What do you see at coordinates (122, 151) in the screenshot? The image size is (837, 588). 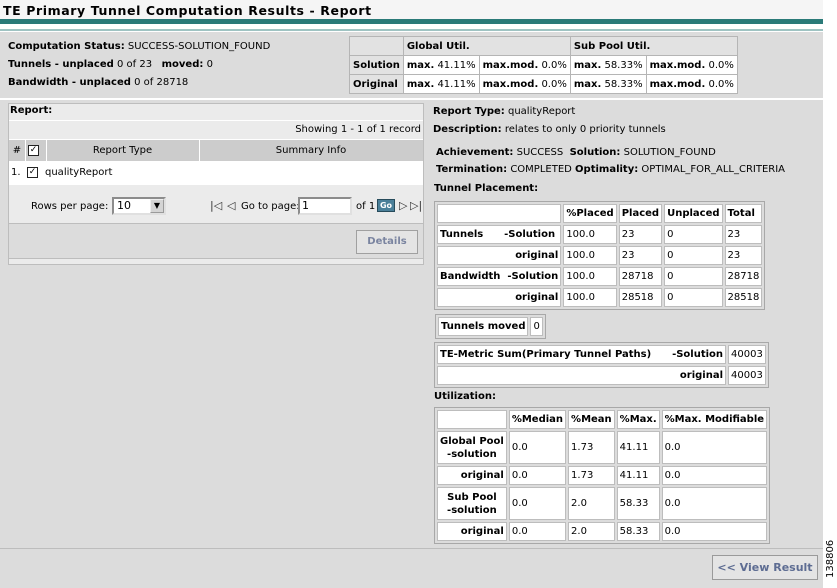 I see `column-report-type: Report Type` at bounding box center [122, 151].